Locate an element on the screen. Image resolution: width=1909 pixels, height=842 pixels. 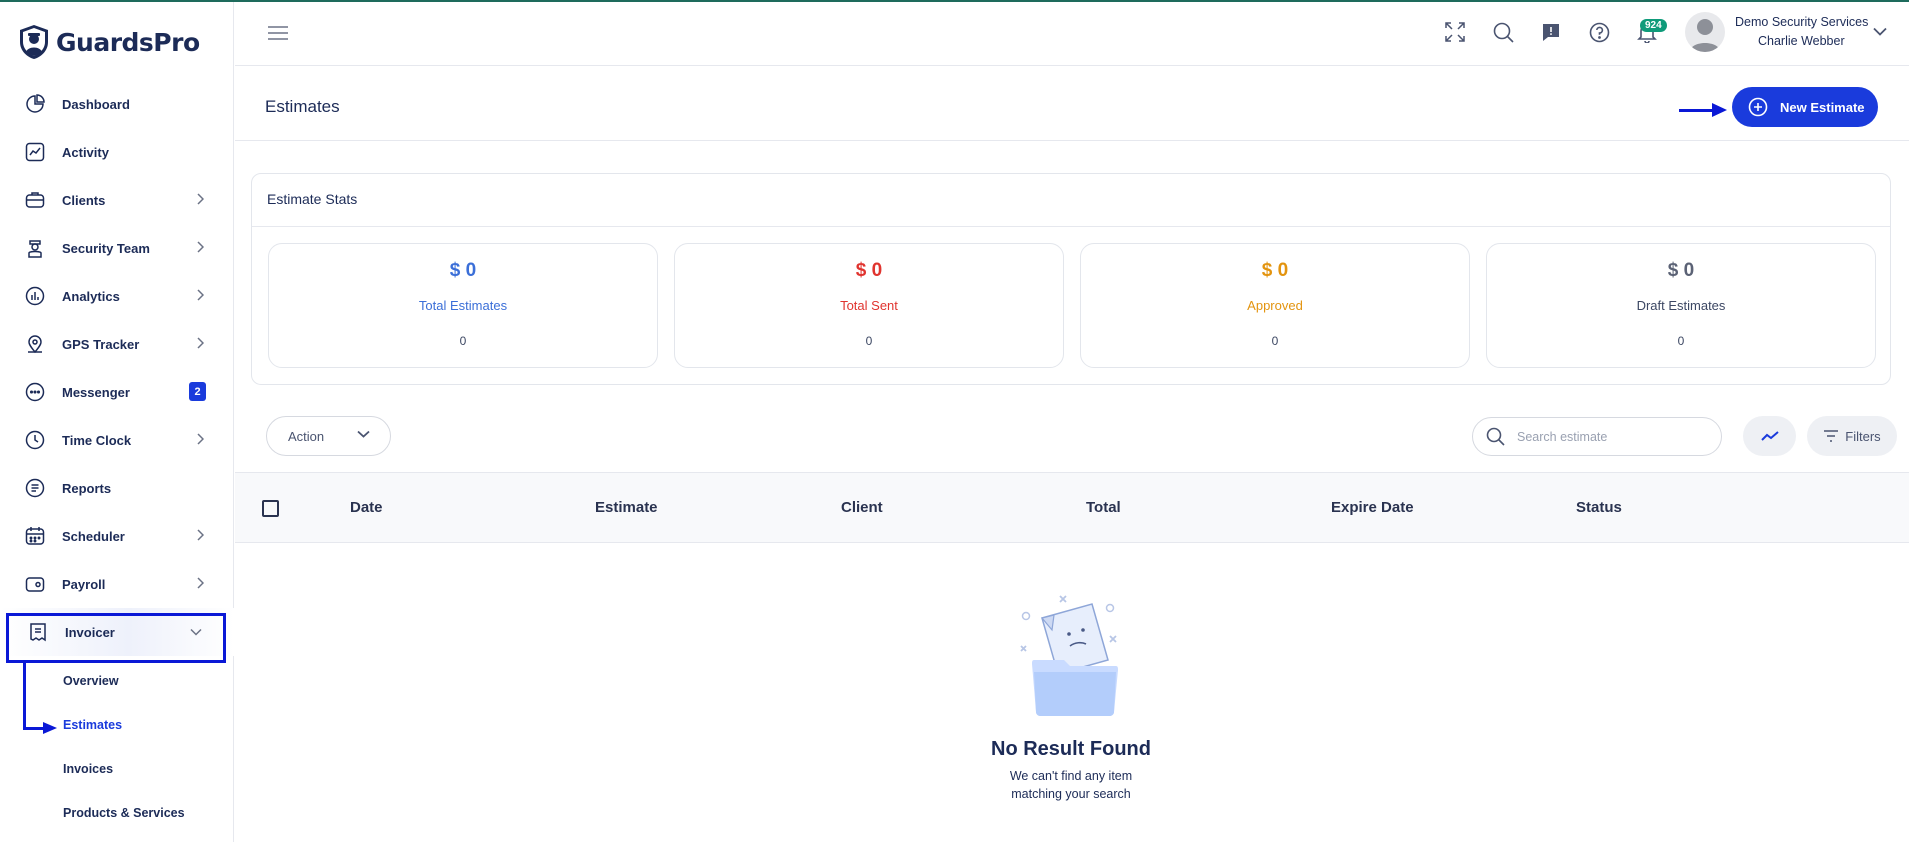
pie-chart-icon is located at coordinates (35, 104).